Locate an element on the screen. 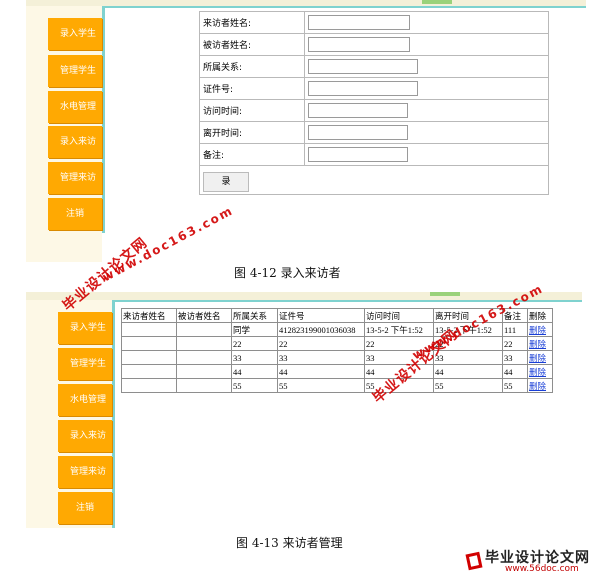 The width and height of the screenshot is (614, 579). field-label: 离开时间: is located at coordinates (252, 132).